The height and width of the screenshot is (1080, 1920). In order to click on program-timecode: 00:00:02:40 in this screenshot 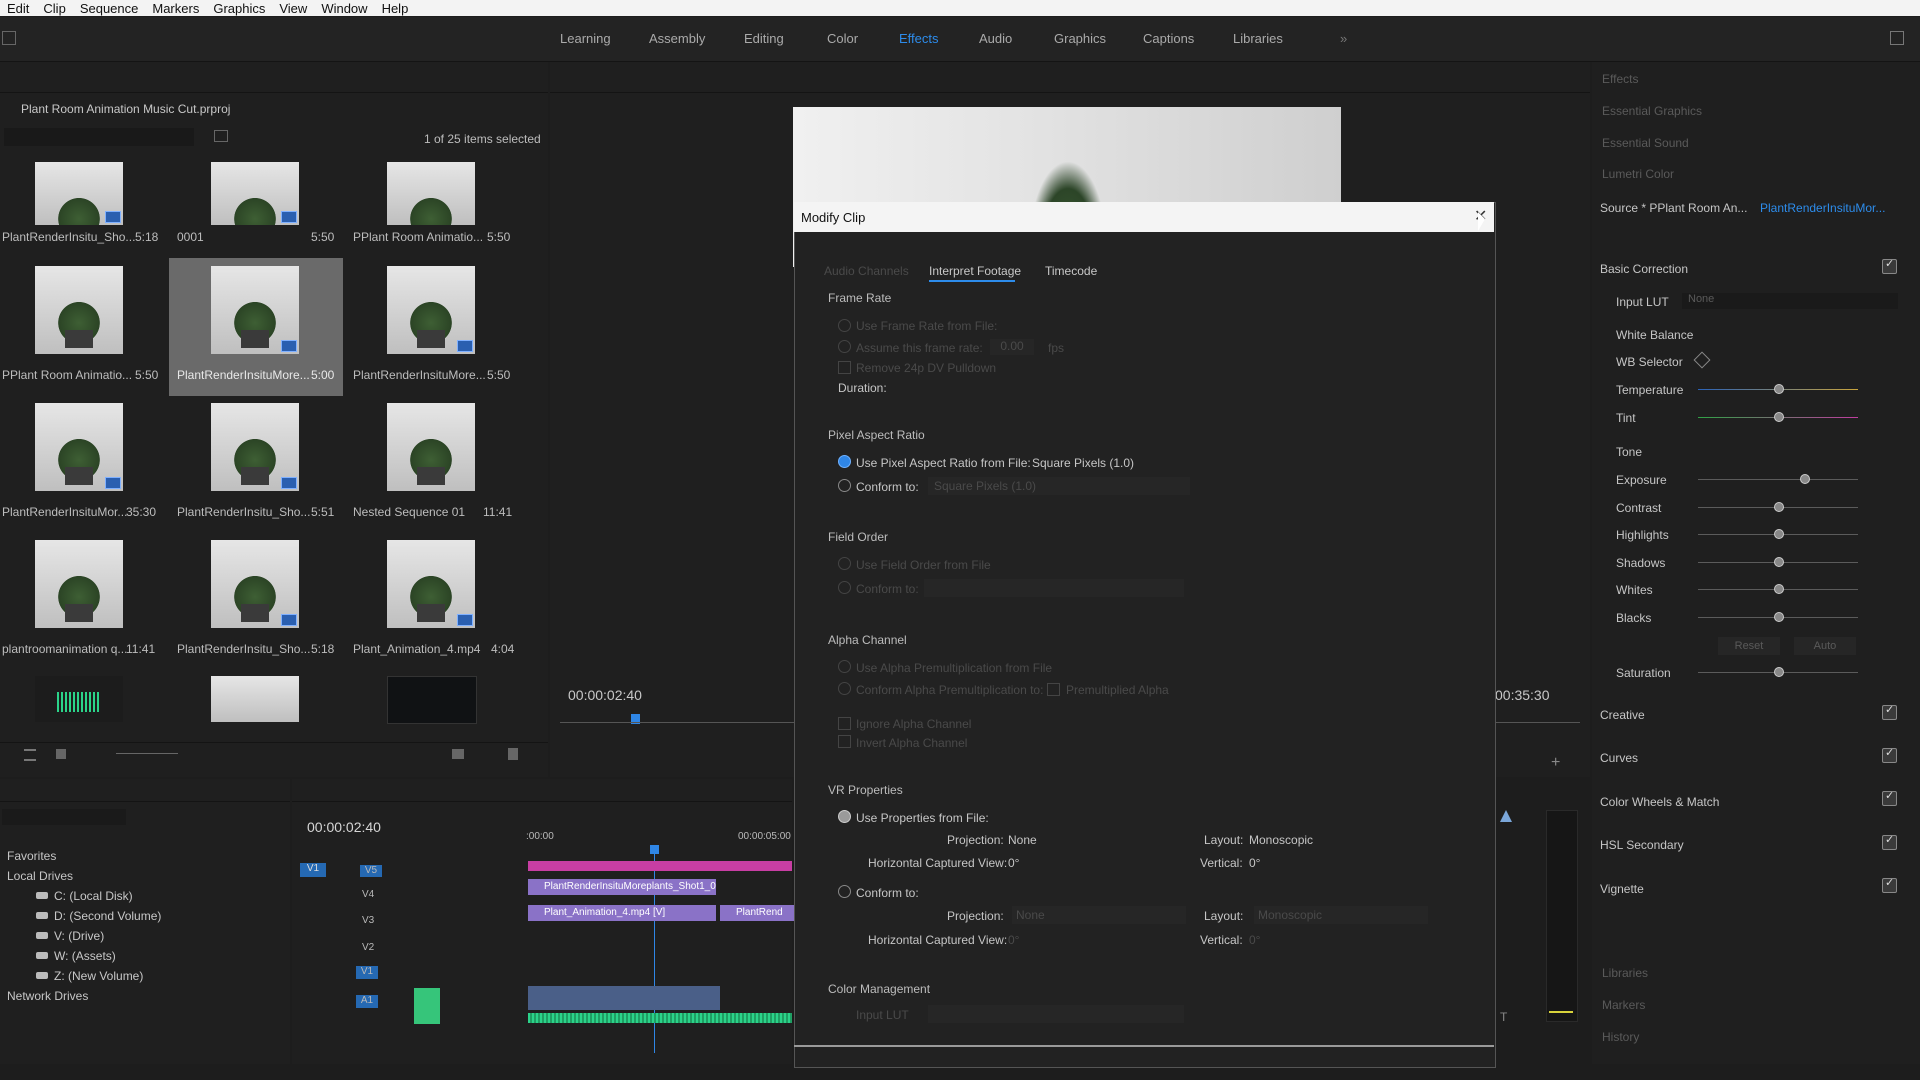, I will do `click(605, 695)`.